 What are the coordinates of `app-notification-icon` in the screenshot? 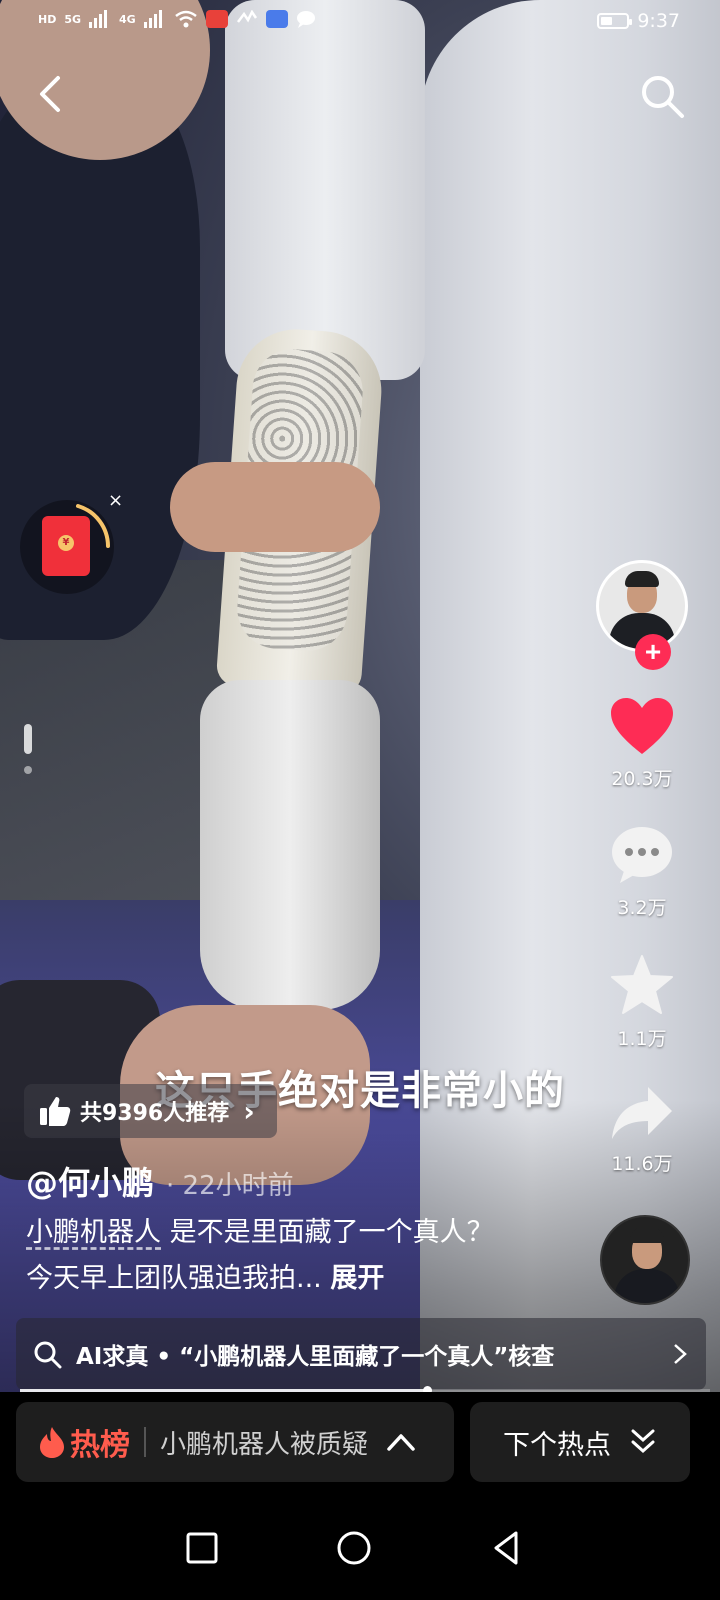 It's located at (246, 16).